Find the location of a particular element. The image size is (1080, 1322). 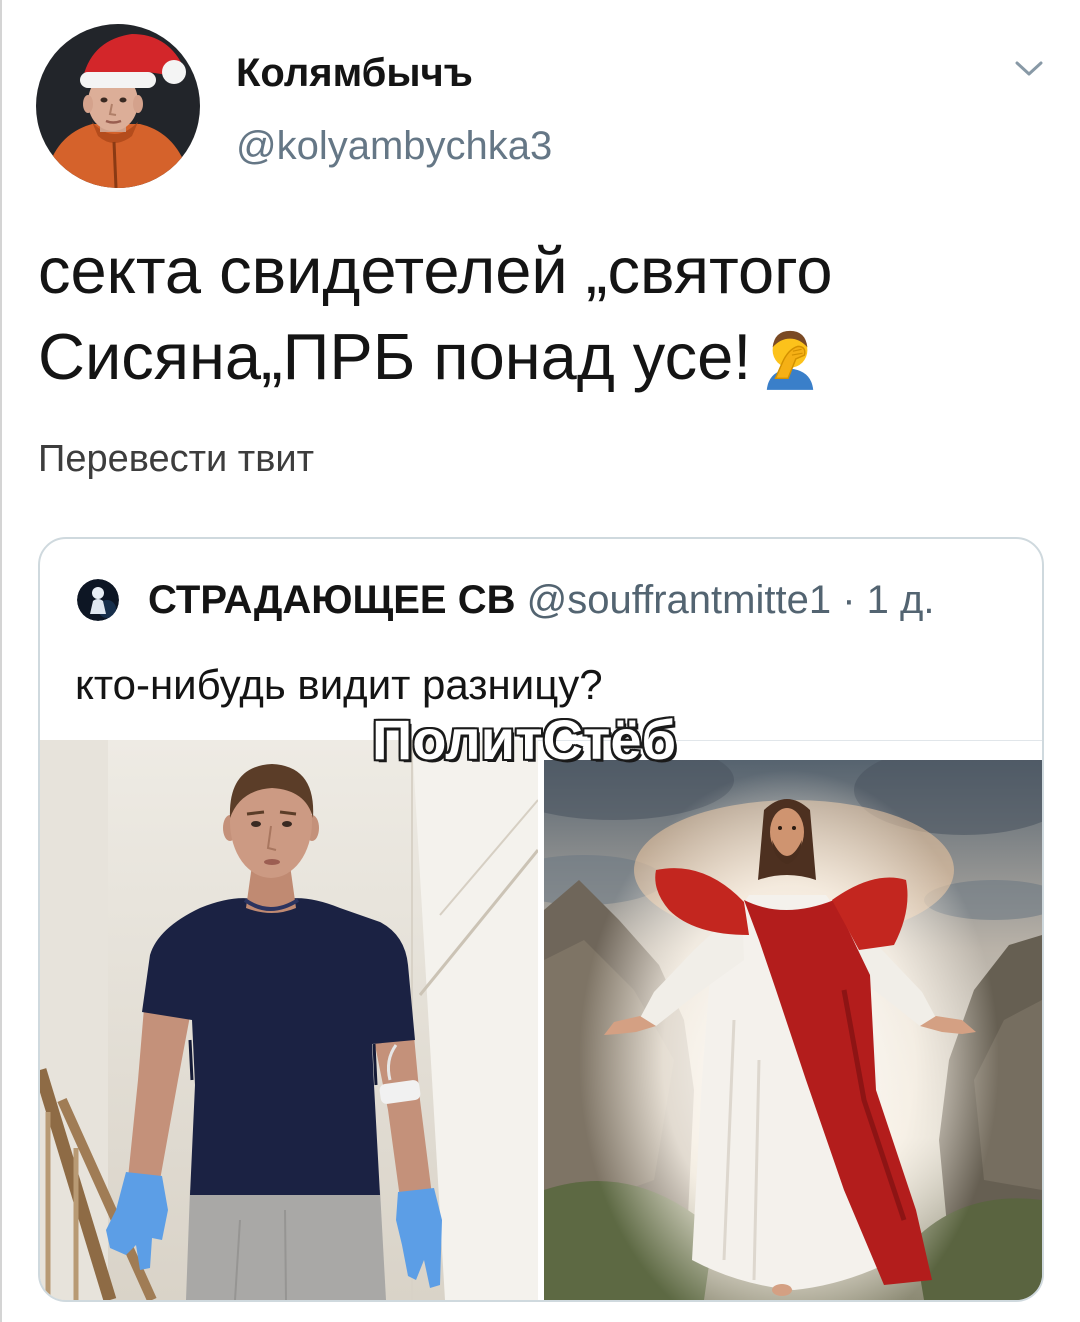

tweet-text-line: Сисяна„ПРБ понад усе! is located at coordinates (548, 357).